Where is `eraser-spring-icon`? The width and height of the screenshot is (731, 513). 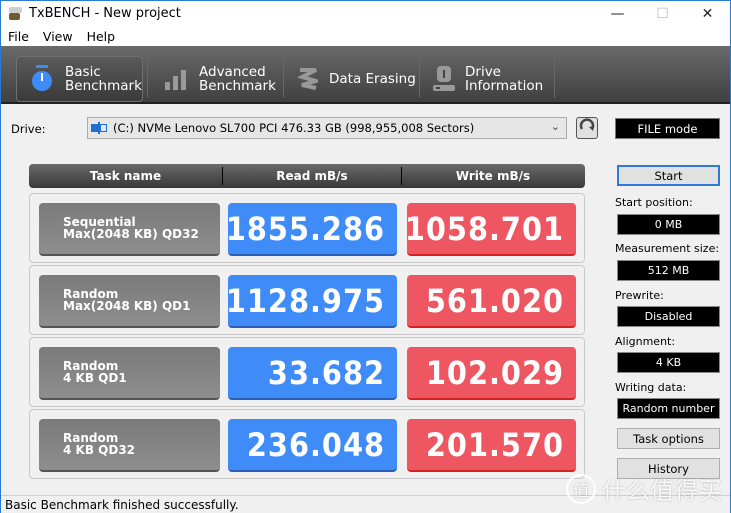 eraser-spring-icon is located at coordinates (308, 79).